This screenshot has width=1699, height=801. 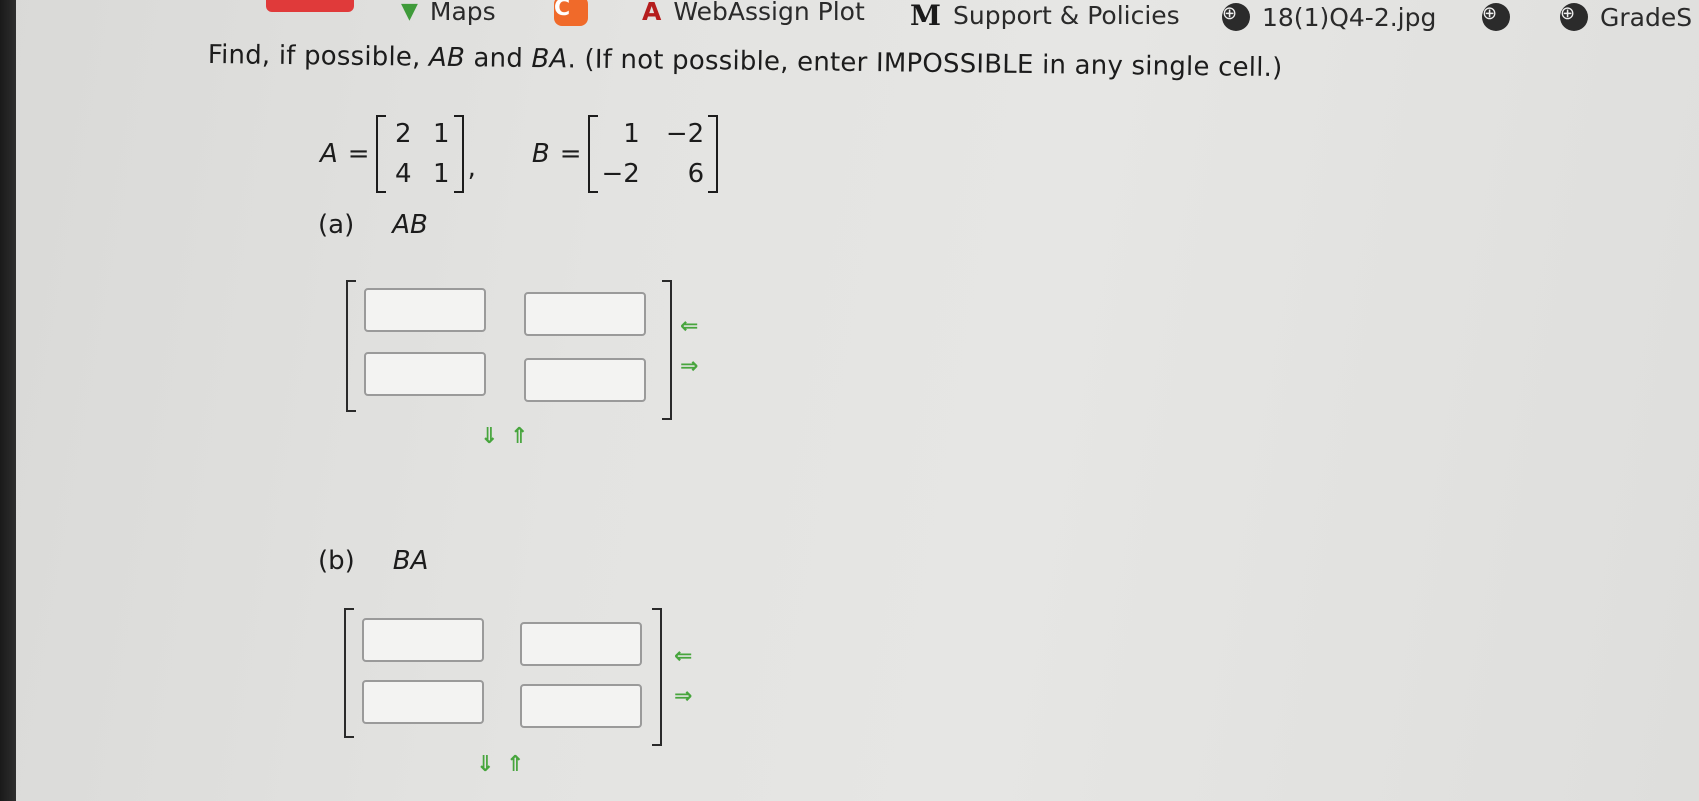 What do you see at coordinates (329, 154) in the screenshot?
I see `matrix-a-label: A` at bounding box center [329, 154].